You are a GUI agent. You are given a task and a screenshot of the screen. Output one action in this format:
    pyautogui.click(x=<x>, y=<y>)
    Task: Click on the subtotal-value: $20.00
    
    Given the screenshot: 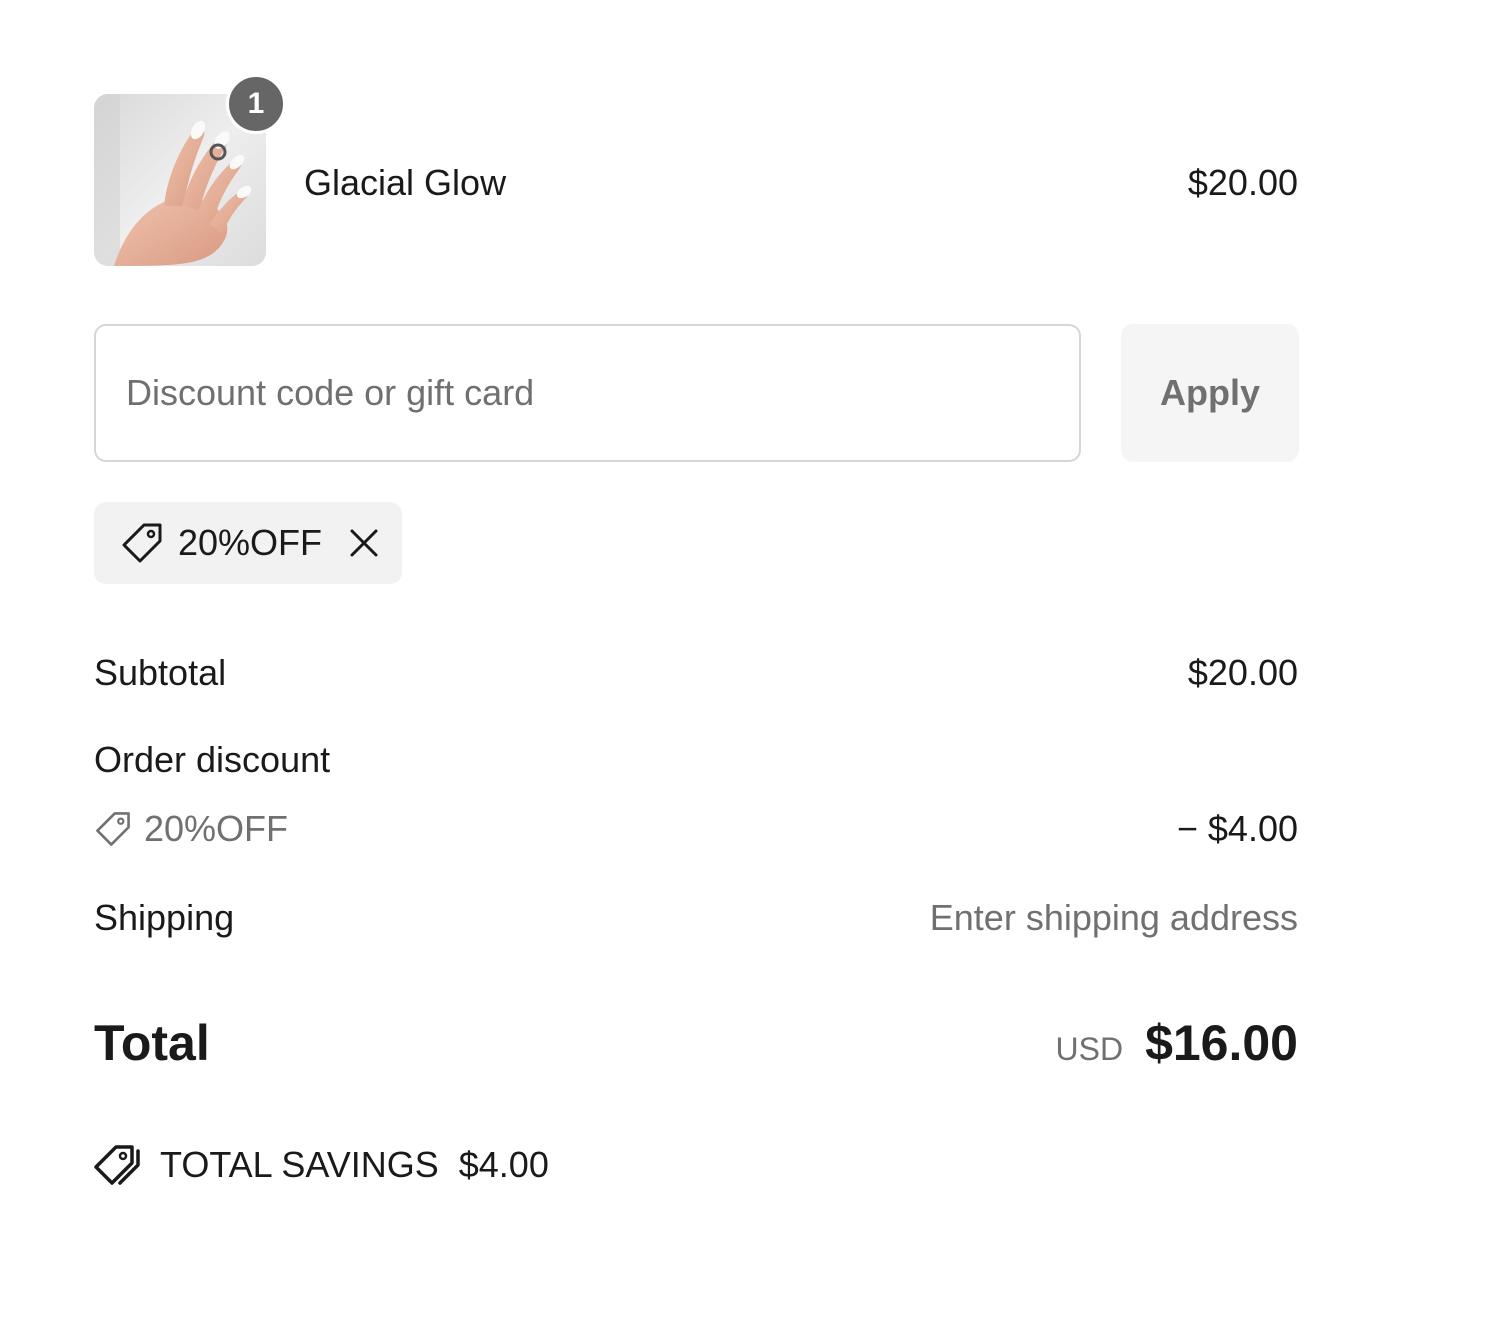 What is the action you would take?
    pyautogui.click(x=1242, y=672)
    